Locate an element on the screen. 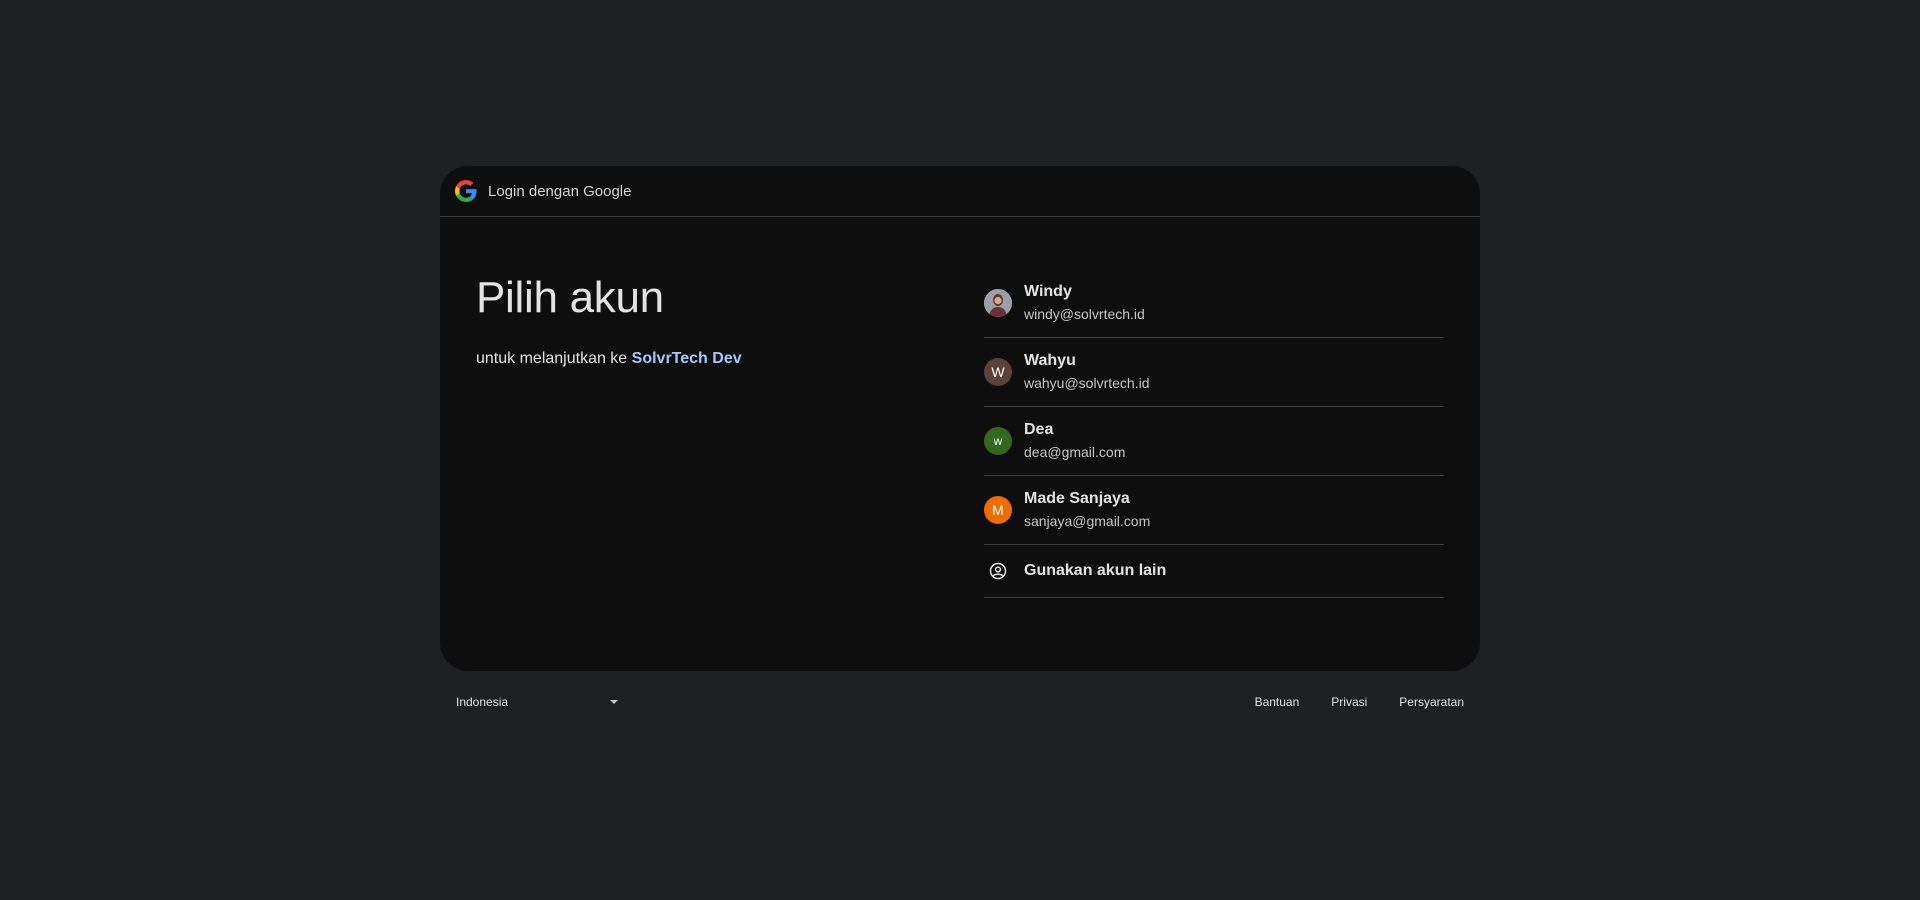  use-another-account-label: Gunakan akun lain is located at coordinates (1095, 570).